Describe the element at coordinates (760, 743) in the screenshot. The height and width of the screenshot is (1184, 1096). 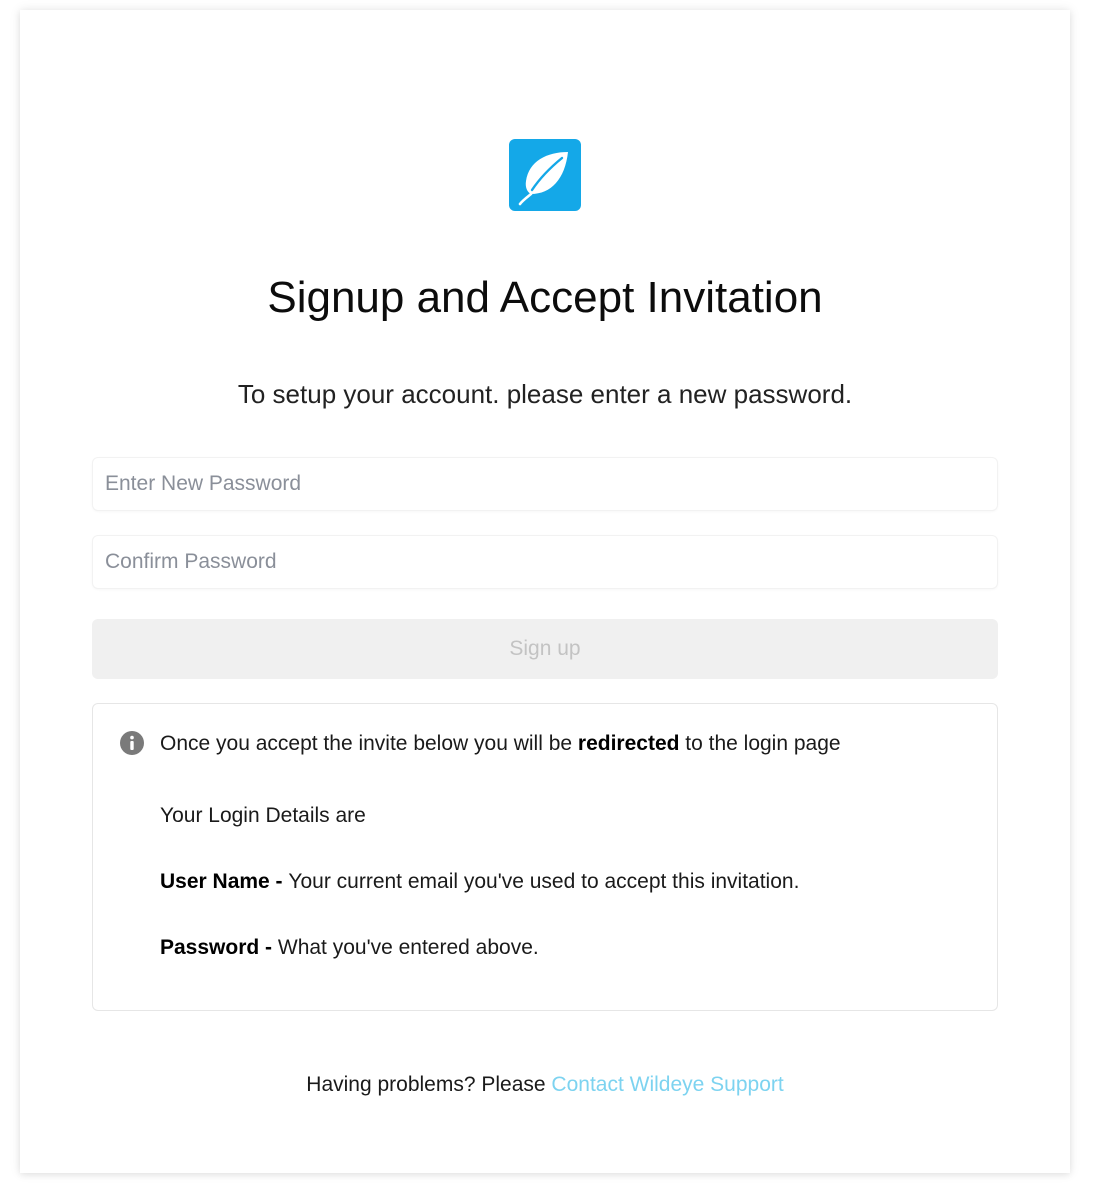
I see `redirect-notice-after: to the login page` at that location.